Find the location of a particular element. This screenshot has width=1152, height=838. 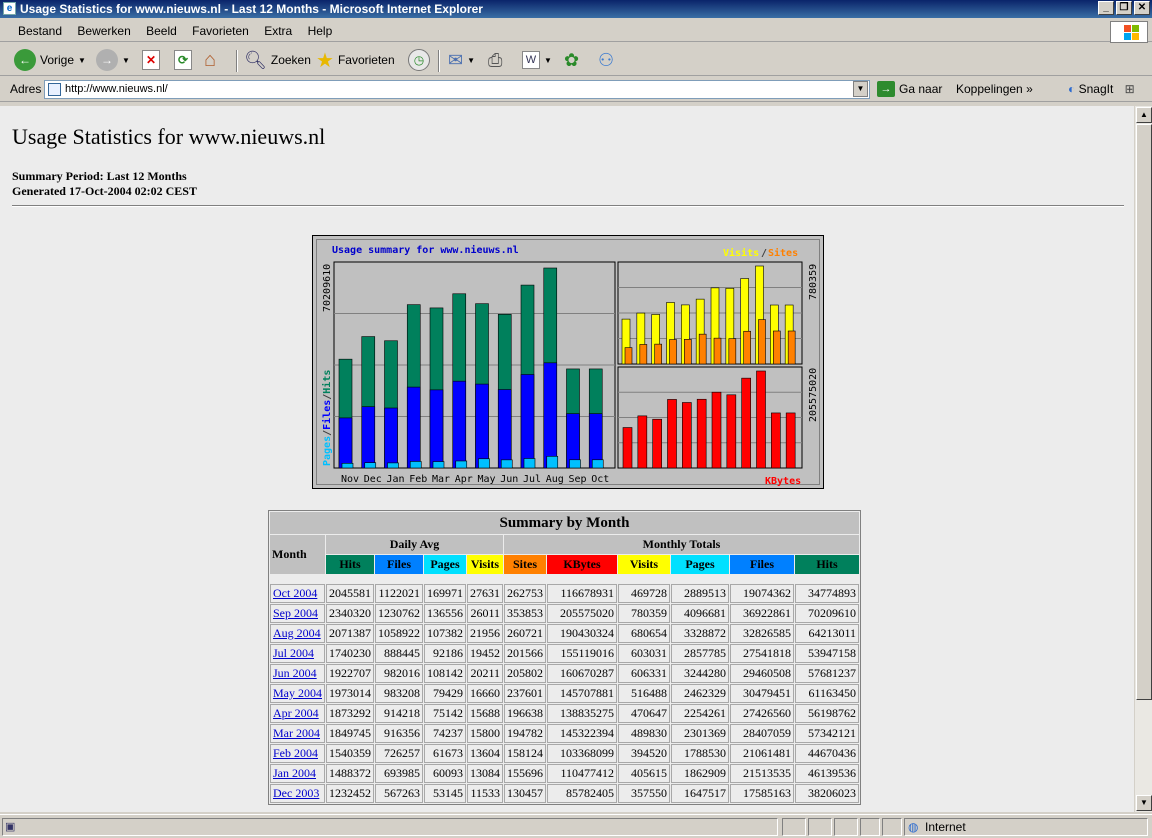

table-cell: 2254261 is located at coordinates (700, 713).